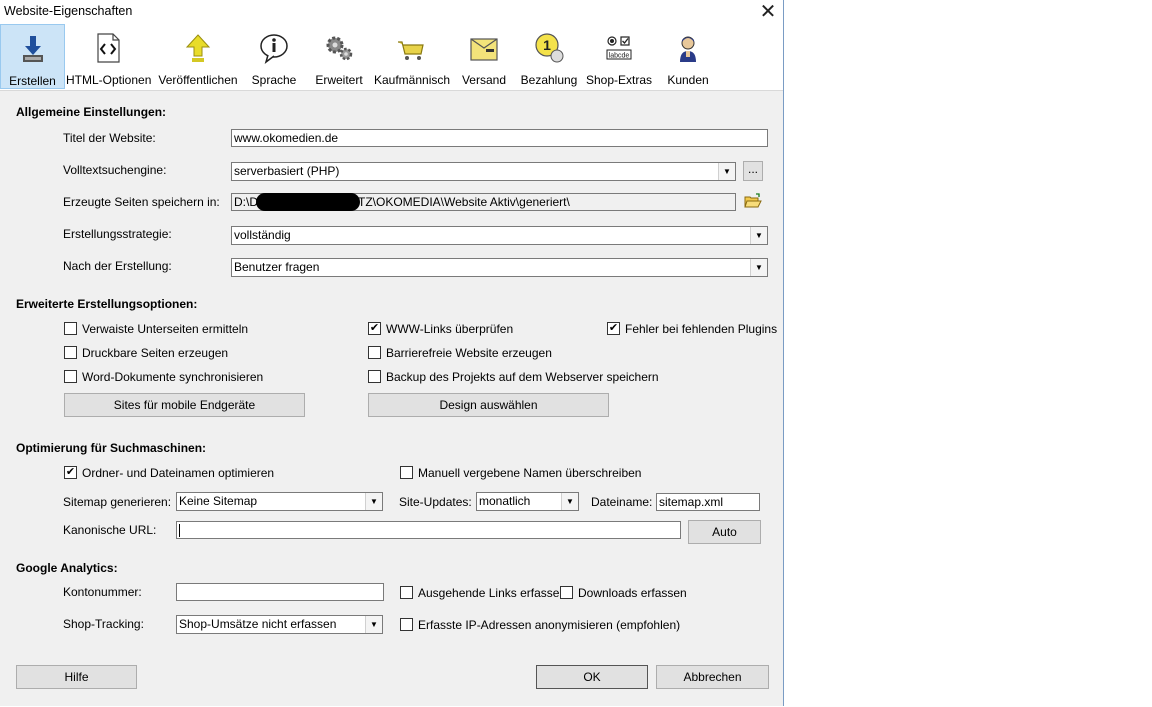 The image size is (1152, 707). Describe the element at coordinates (108, 48) in the screenshot. I see `html-code-icon` at that location.